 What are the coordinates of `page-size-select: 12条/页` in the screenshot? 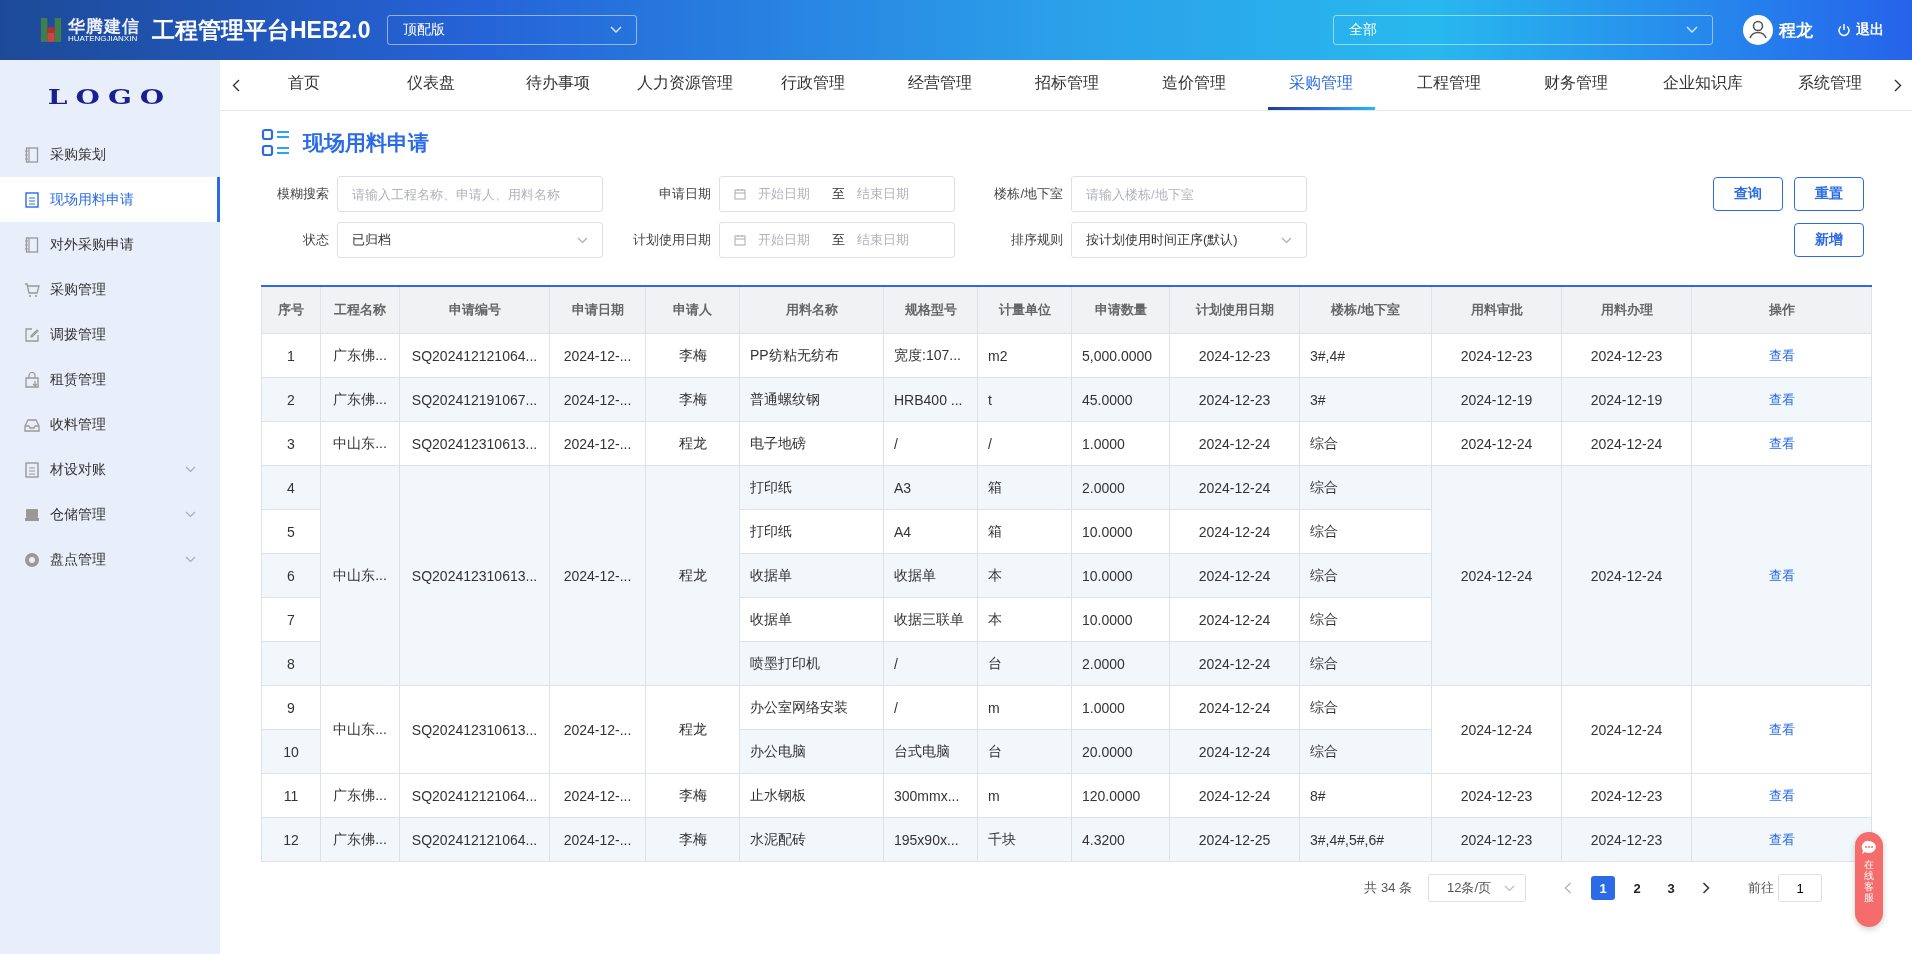 It's located at (1477, 888).